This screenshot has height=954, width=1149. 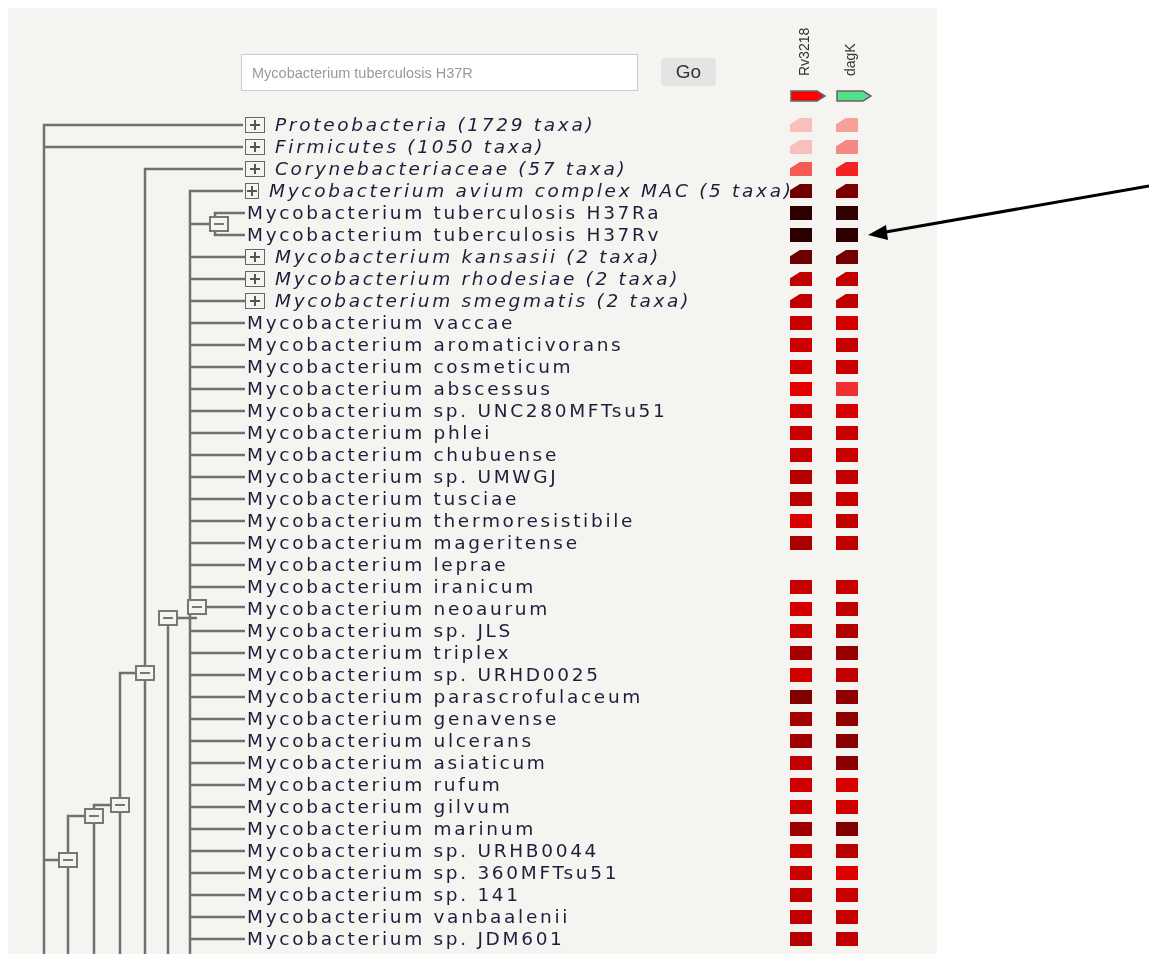 What do you see at coordinates (380, 631) in the screenshot?
I see `taxon-label: Mycobacterium sp. JLS` at bounding box center [380, 631].